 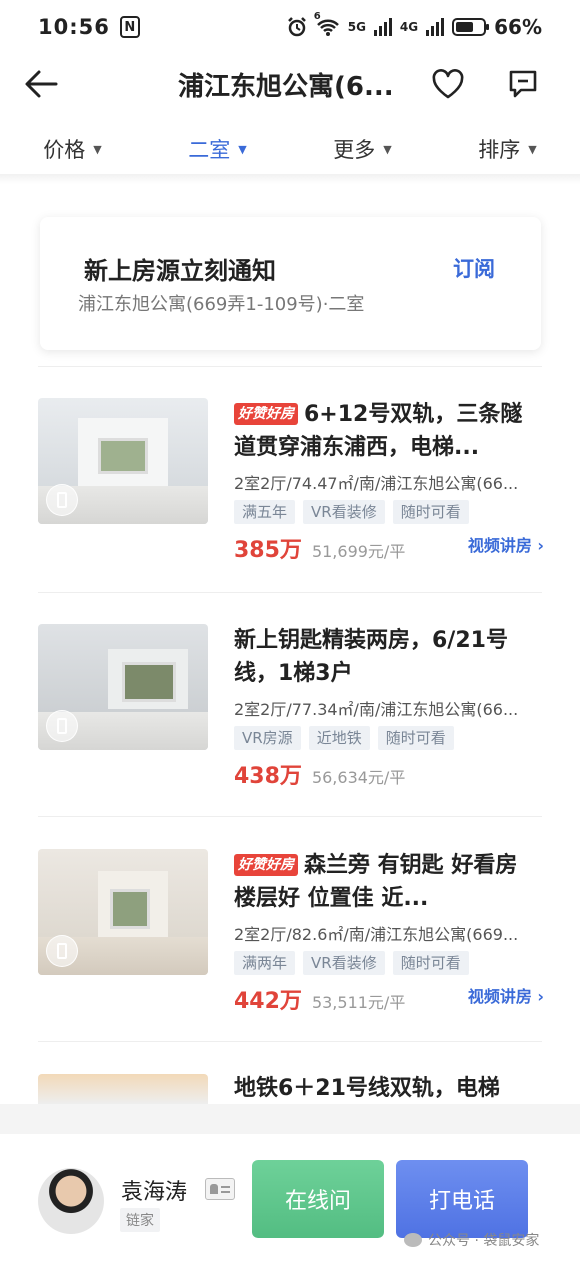 I want to click on listing-photo-partial, so click(x=123, y=1089).